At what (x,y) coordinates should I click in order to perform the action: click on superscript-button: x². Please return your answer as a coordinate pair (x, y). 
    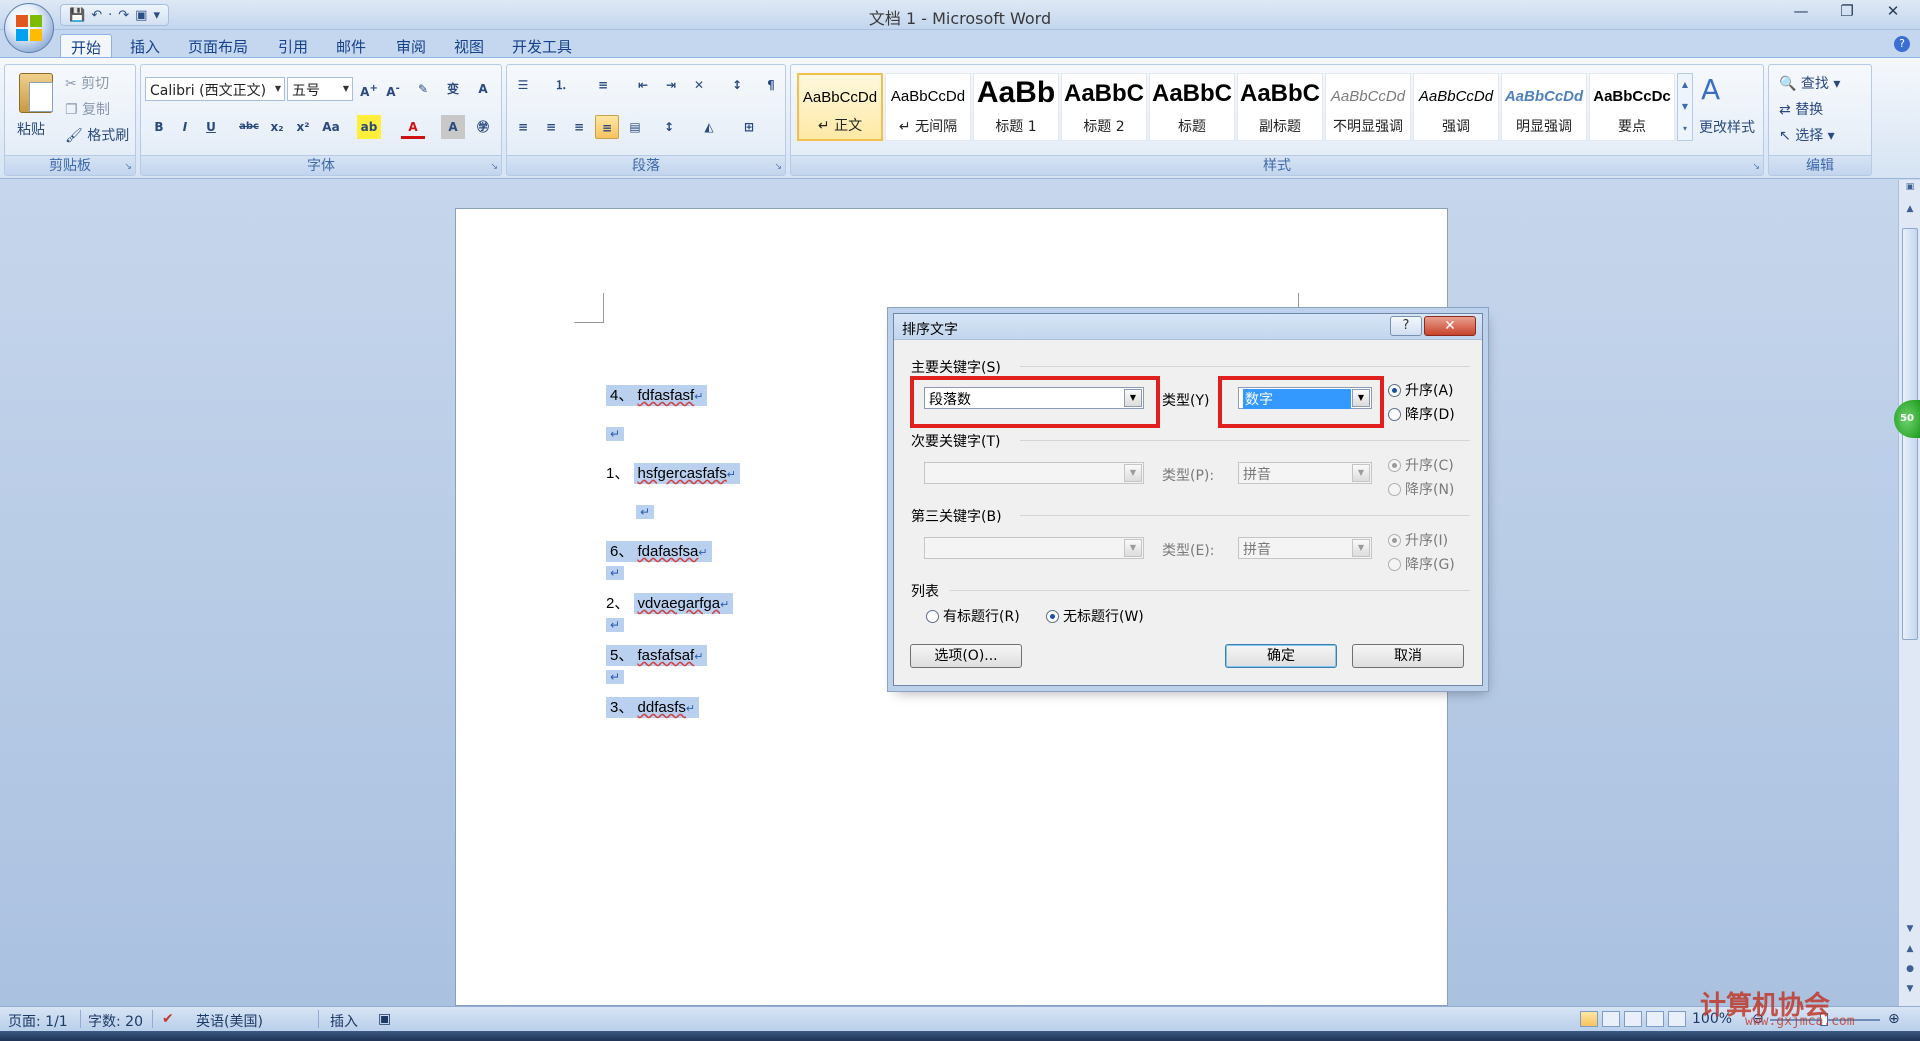
    Looking at the image, I should click on (303, 127).